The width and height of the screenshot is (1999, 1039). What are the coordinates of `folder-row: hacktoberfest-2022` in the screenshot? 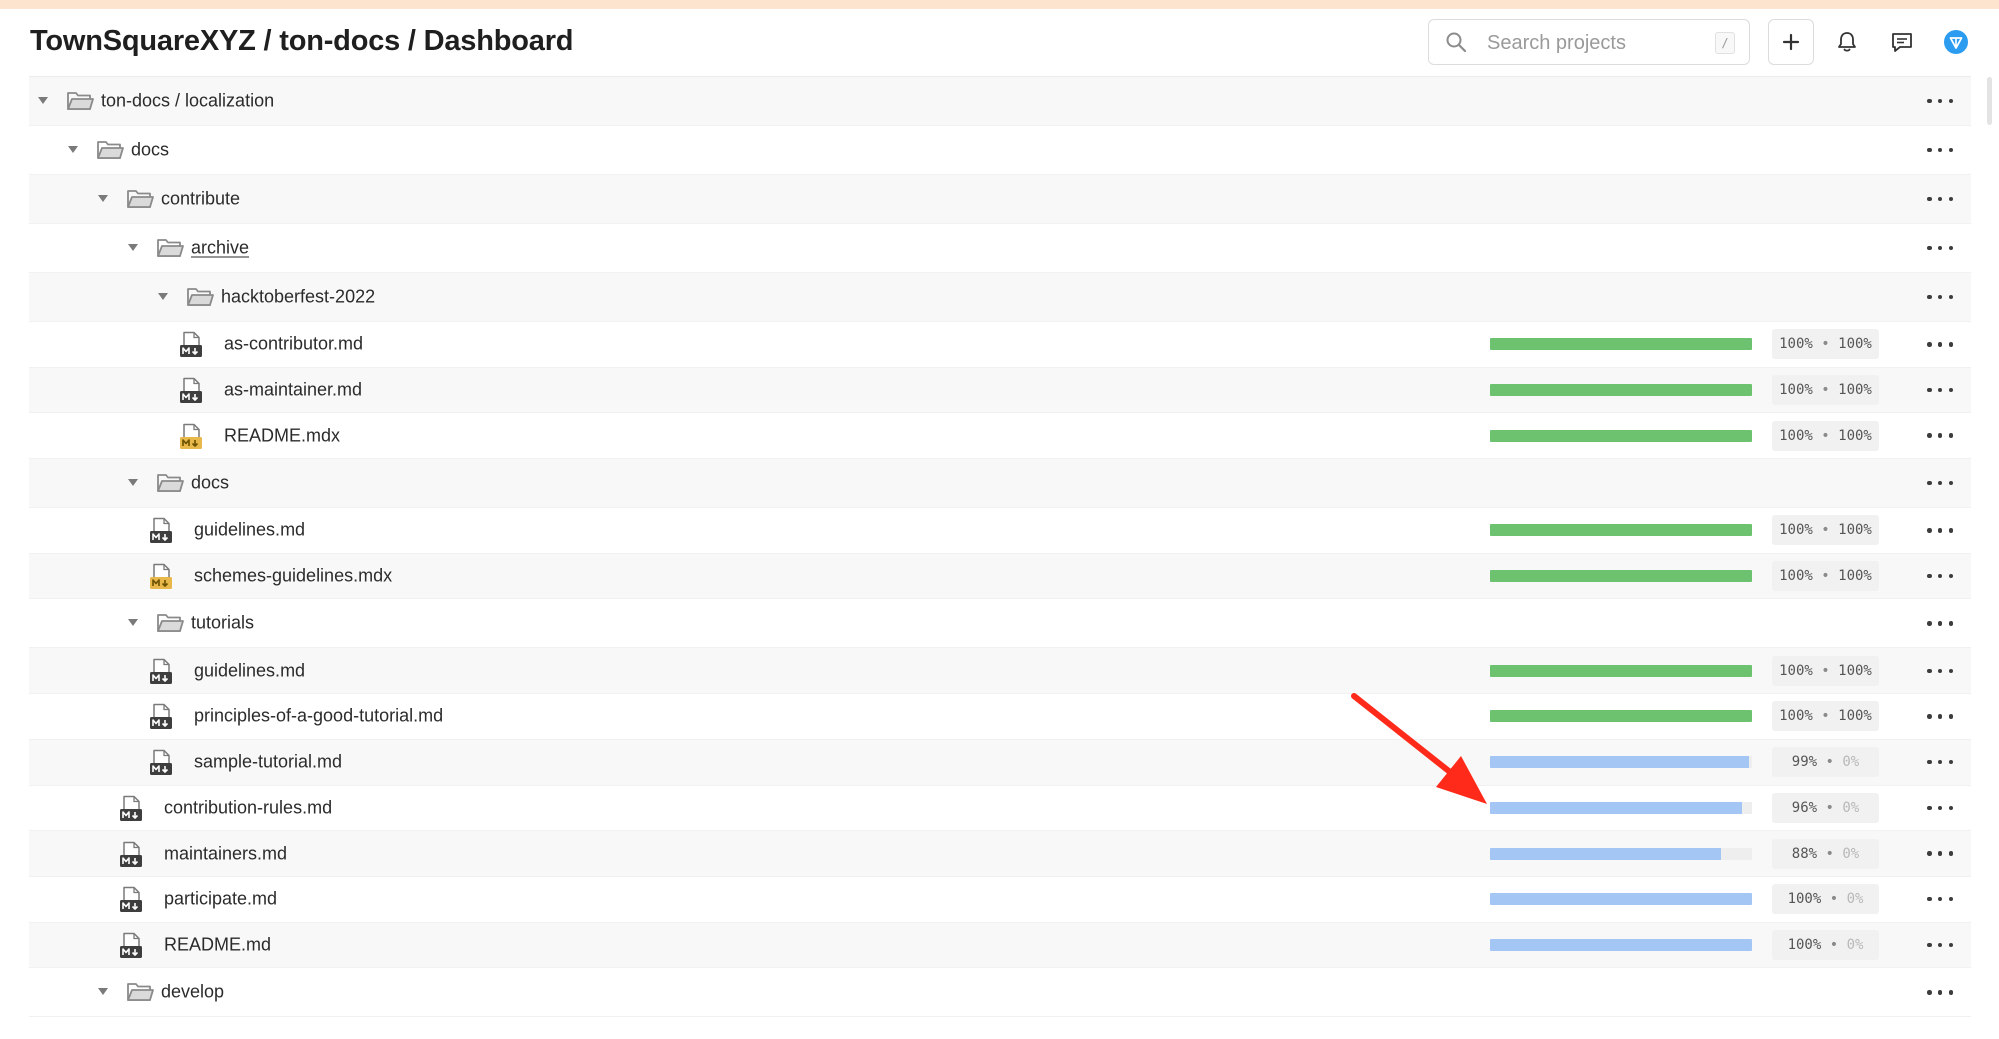 It's located at (1000, 297).